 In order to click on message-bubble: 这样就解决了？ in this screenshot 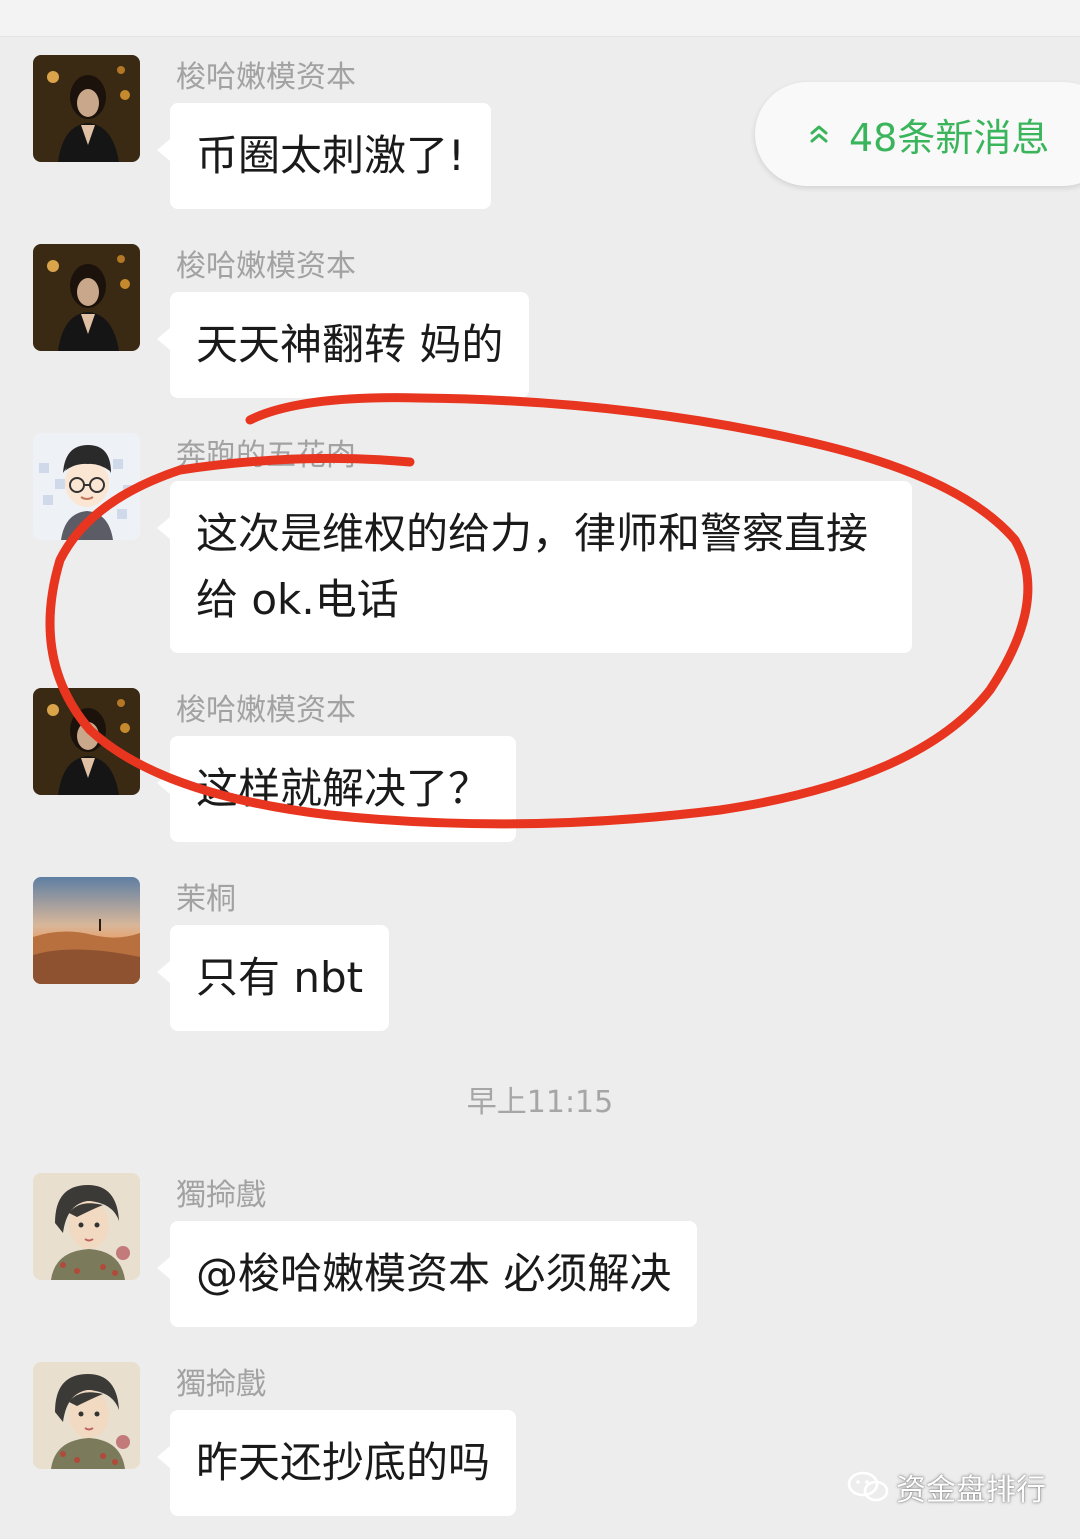, I will do `click(336, 789)`.